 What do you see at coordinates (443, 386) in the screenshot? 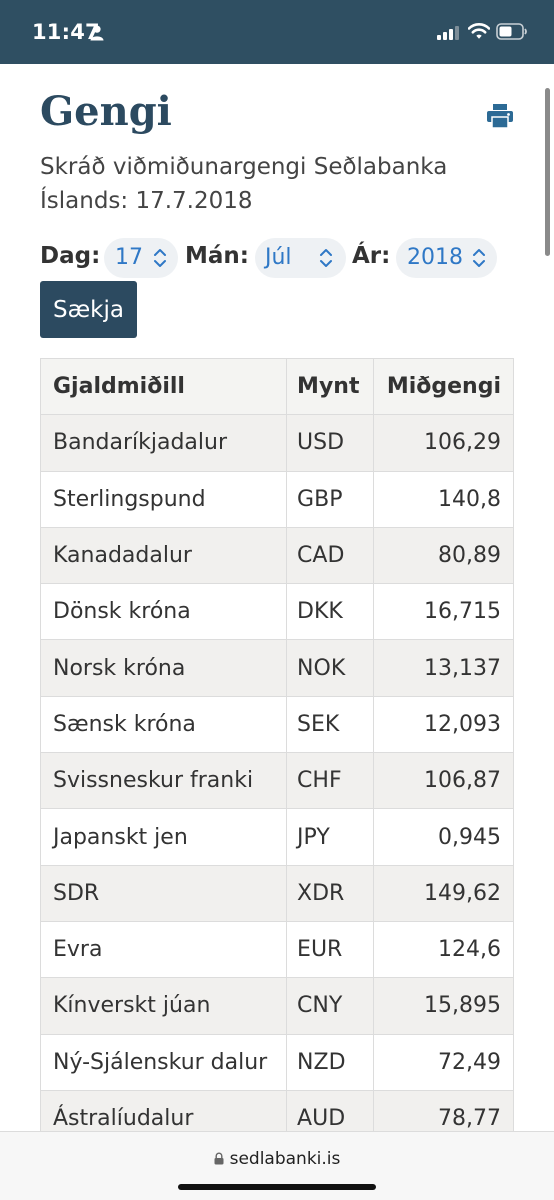
I see `column-header-rate: Miðgengi` at bounding box center [443, 386].